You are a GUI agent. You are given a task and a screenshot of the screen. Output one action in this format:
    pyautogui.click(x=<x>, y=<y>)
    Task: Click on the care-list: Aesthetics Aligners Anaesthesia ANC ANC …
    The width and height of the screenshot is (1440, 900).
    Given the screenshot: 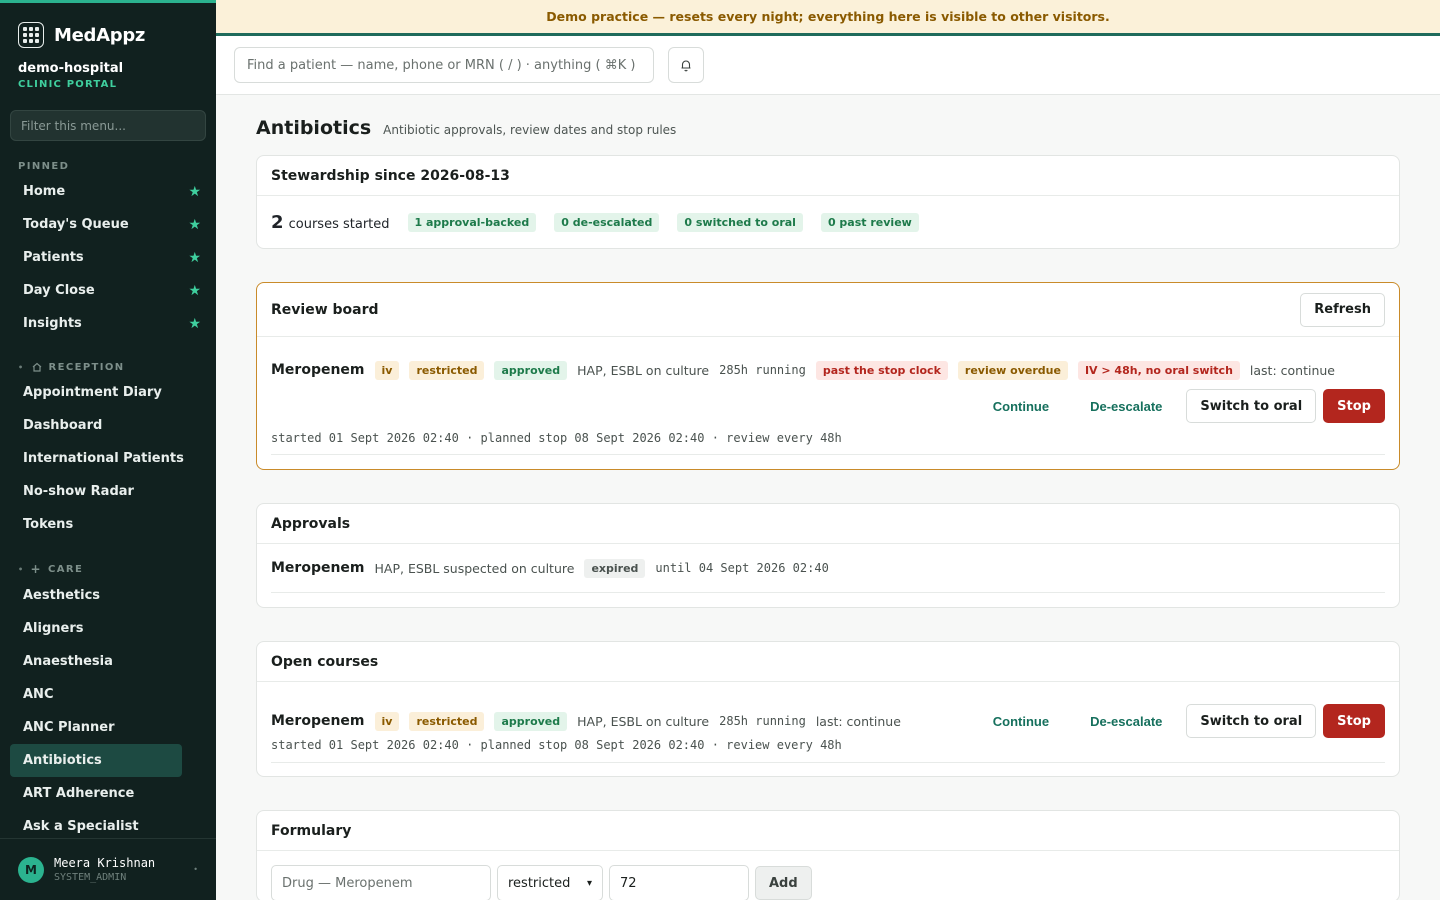 What is the action you would take?
    pyautogui.click(x=108, y=711)
    